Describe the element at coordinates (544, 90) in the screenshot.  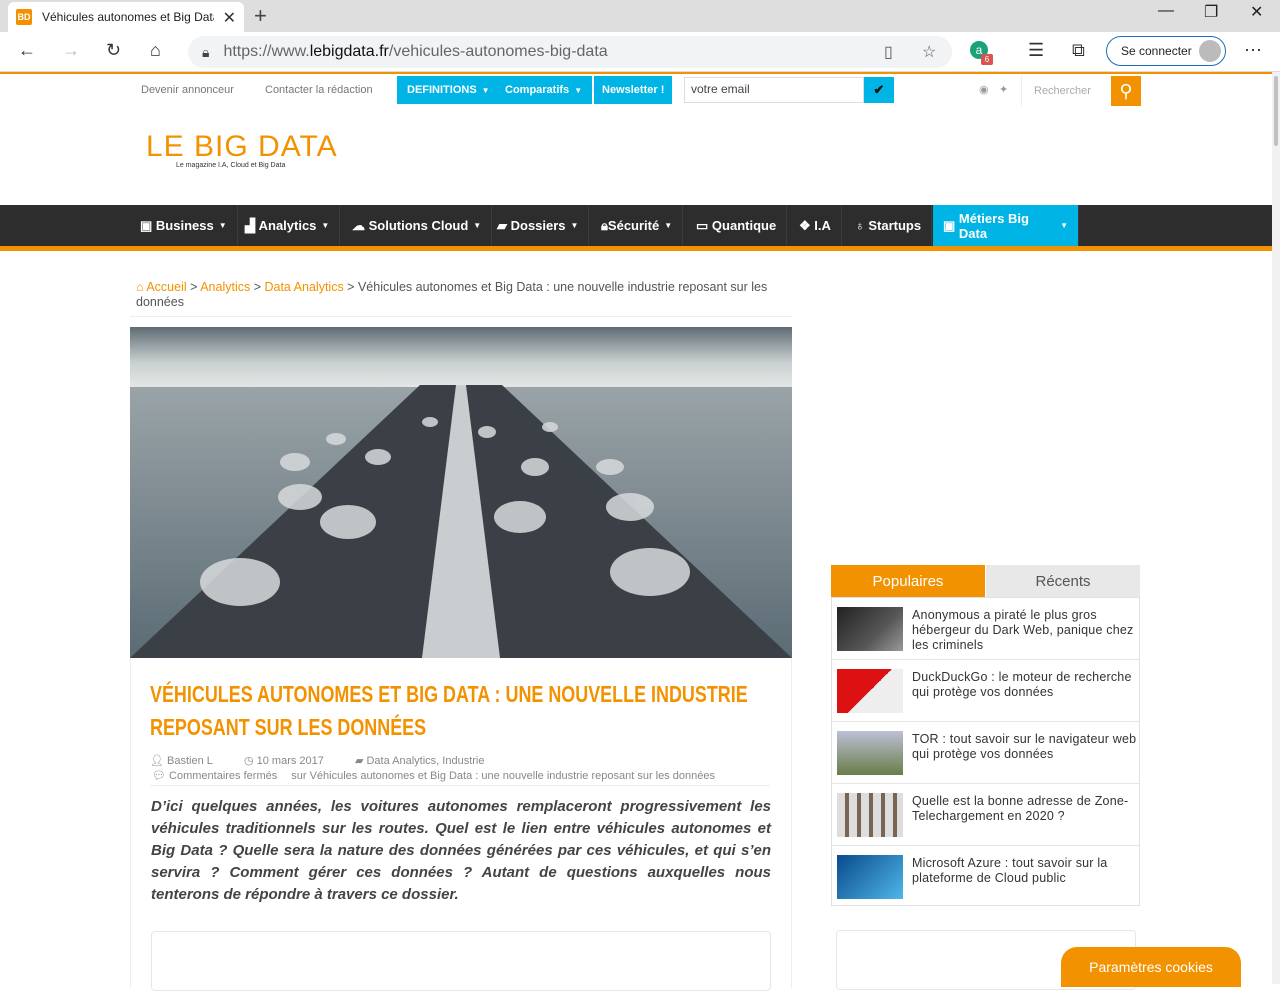
I see `comparatifs-menu: Comparatifs ▼` at that location.